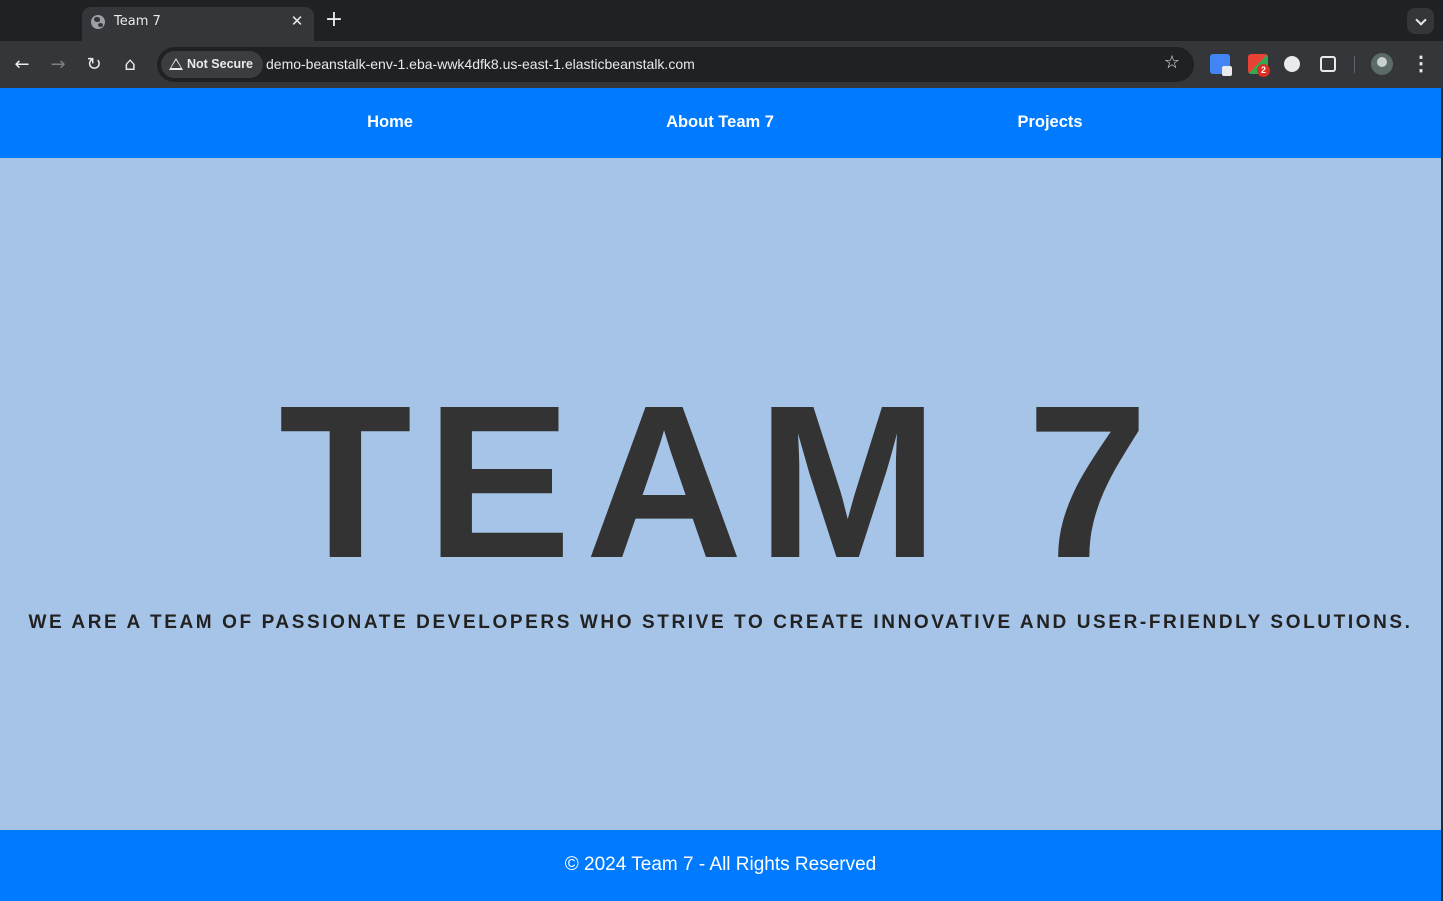  What do you see at coordinates (130, 65) in the screenshot?
I see `home-button: ⌂` at bounding box center [130, 65].